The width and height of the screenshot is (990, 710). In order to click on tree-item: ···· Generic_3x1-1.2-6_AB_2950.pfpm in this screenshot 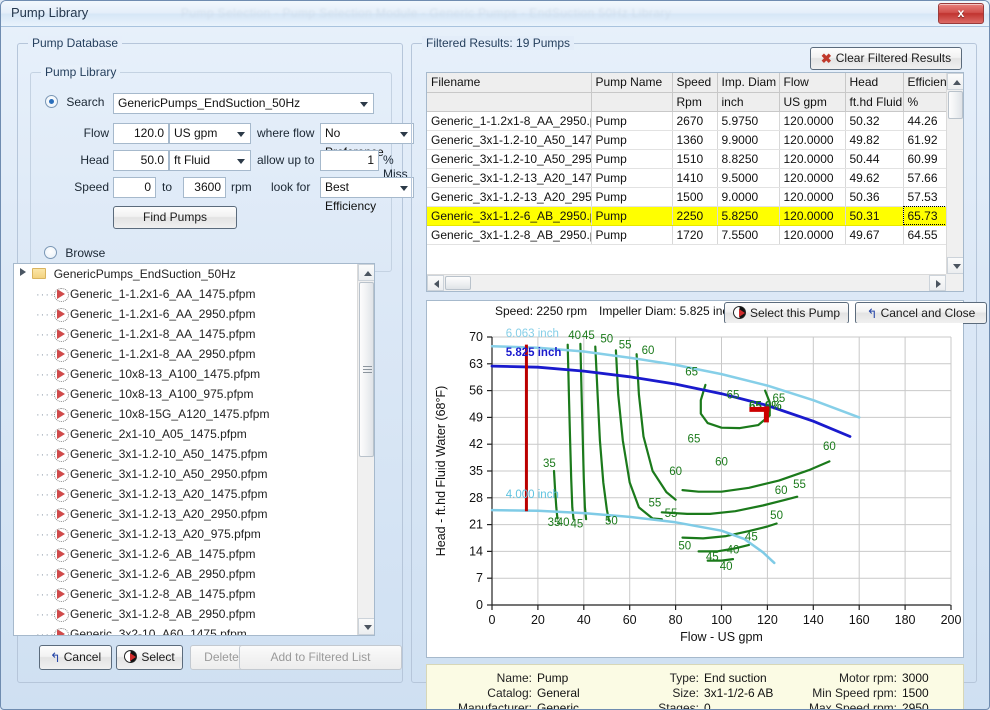, I will do `click(185, 574)`.